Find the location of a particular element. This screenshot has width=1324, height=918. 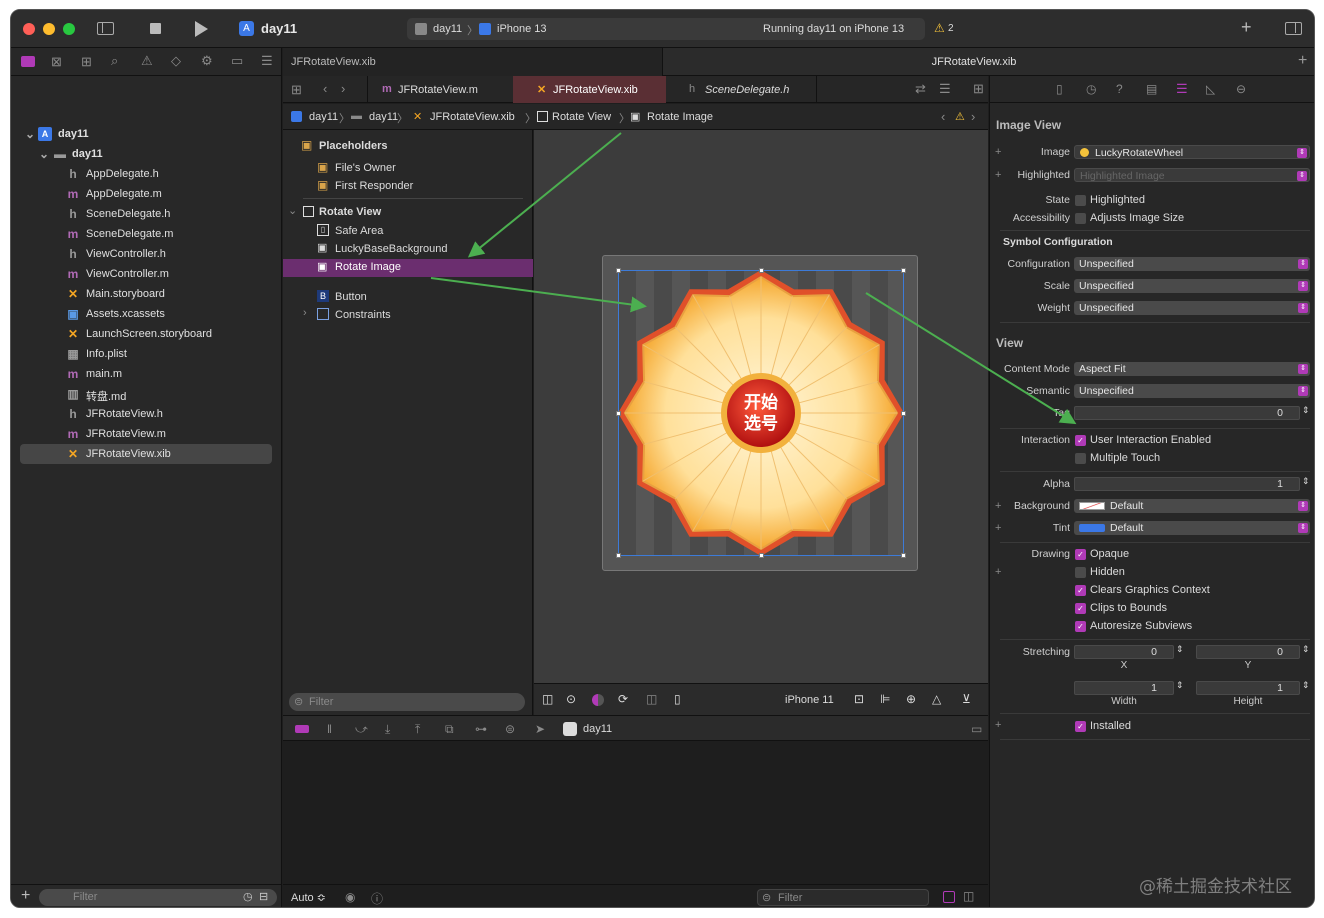

align-icon: ⊫ is located at coordinates (885, 699).